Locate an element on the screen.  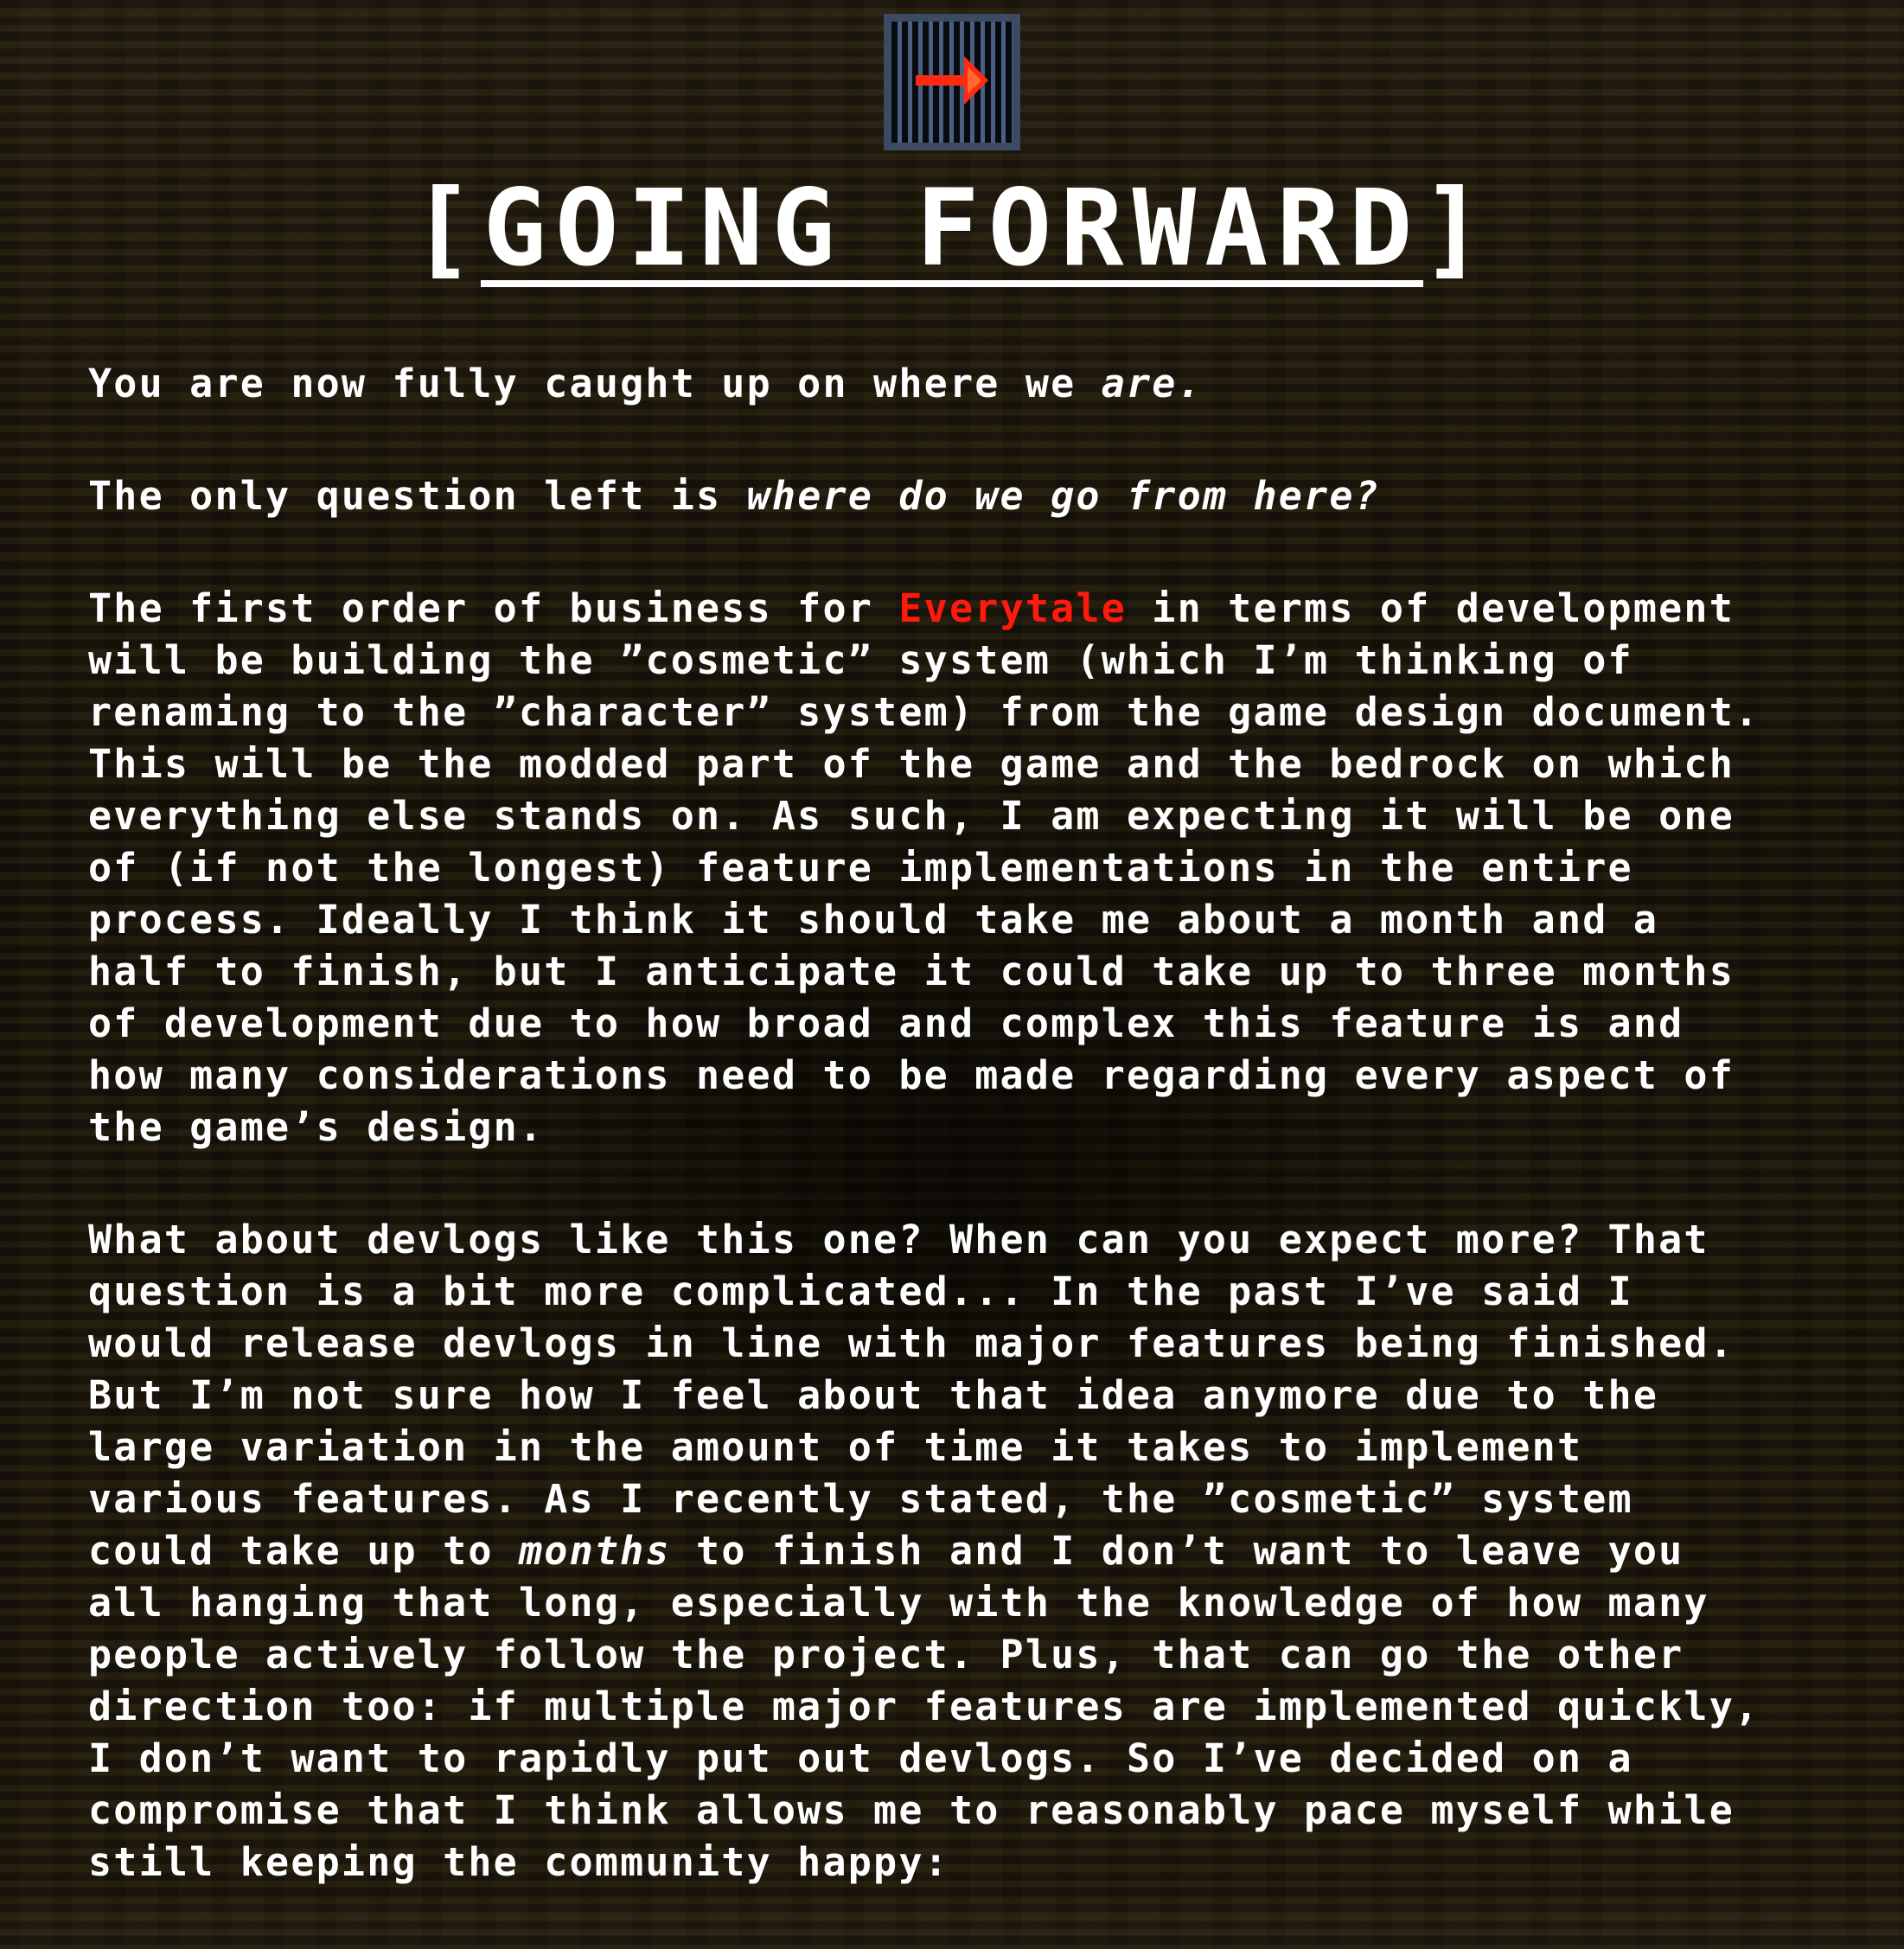
paragraph-text: The first order of business for is located at coordinates (494, 608).